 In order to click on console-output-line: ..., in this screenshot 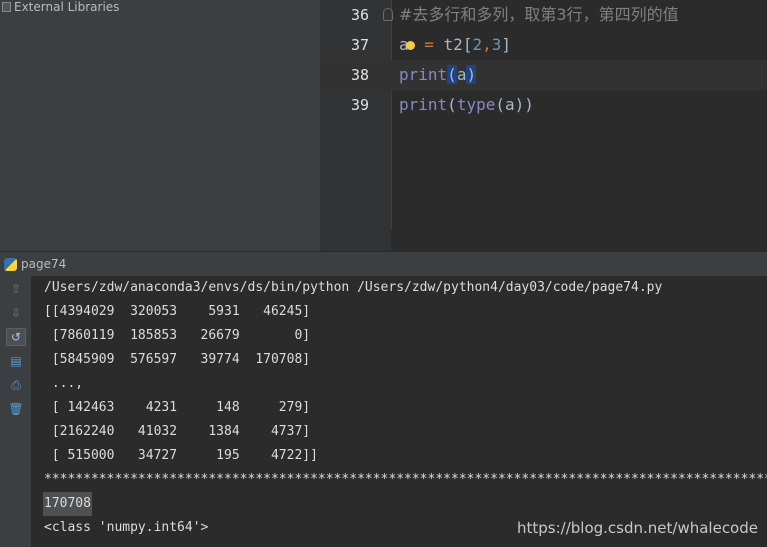, I will do `click(64, 383)`.